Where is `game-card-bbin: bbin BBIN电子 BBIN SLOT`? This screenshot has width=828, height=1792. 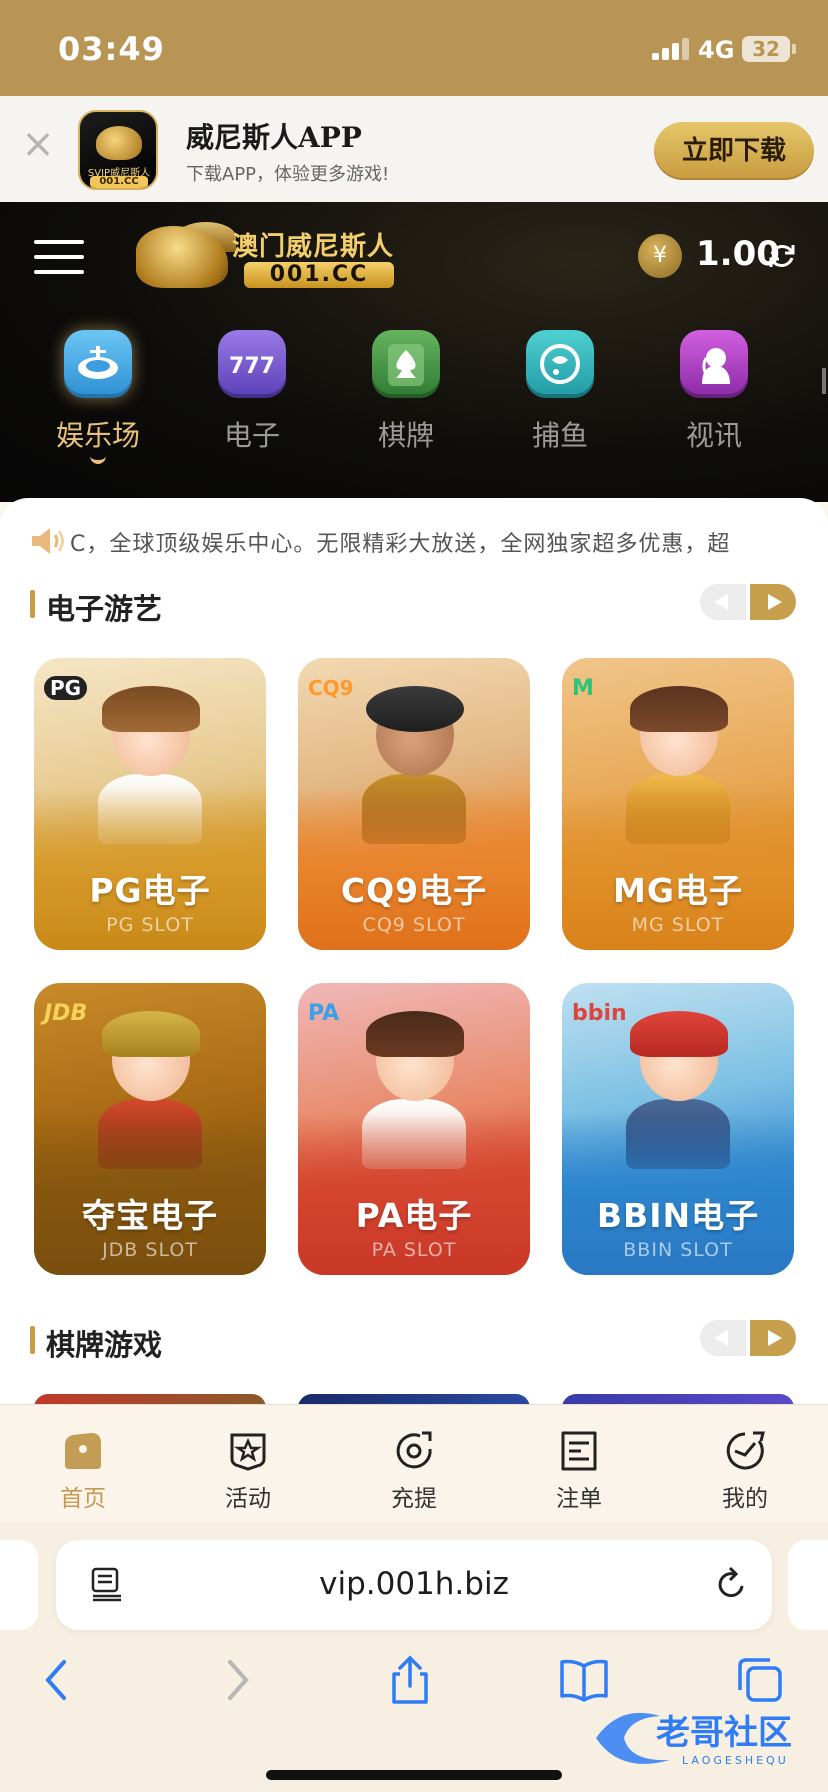
game-card-bbin: bbin BBIN电子 BBIN SLOT is located at coordinates (678, 1129).